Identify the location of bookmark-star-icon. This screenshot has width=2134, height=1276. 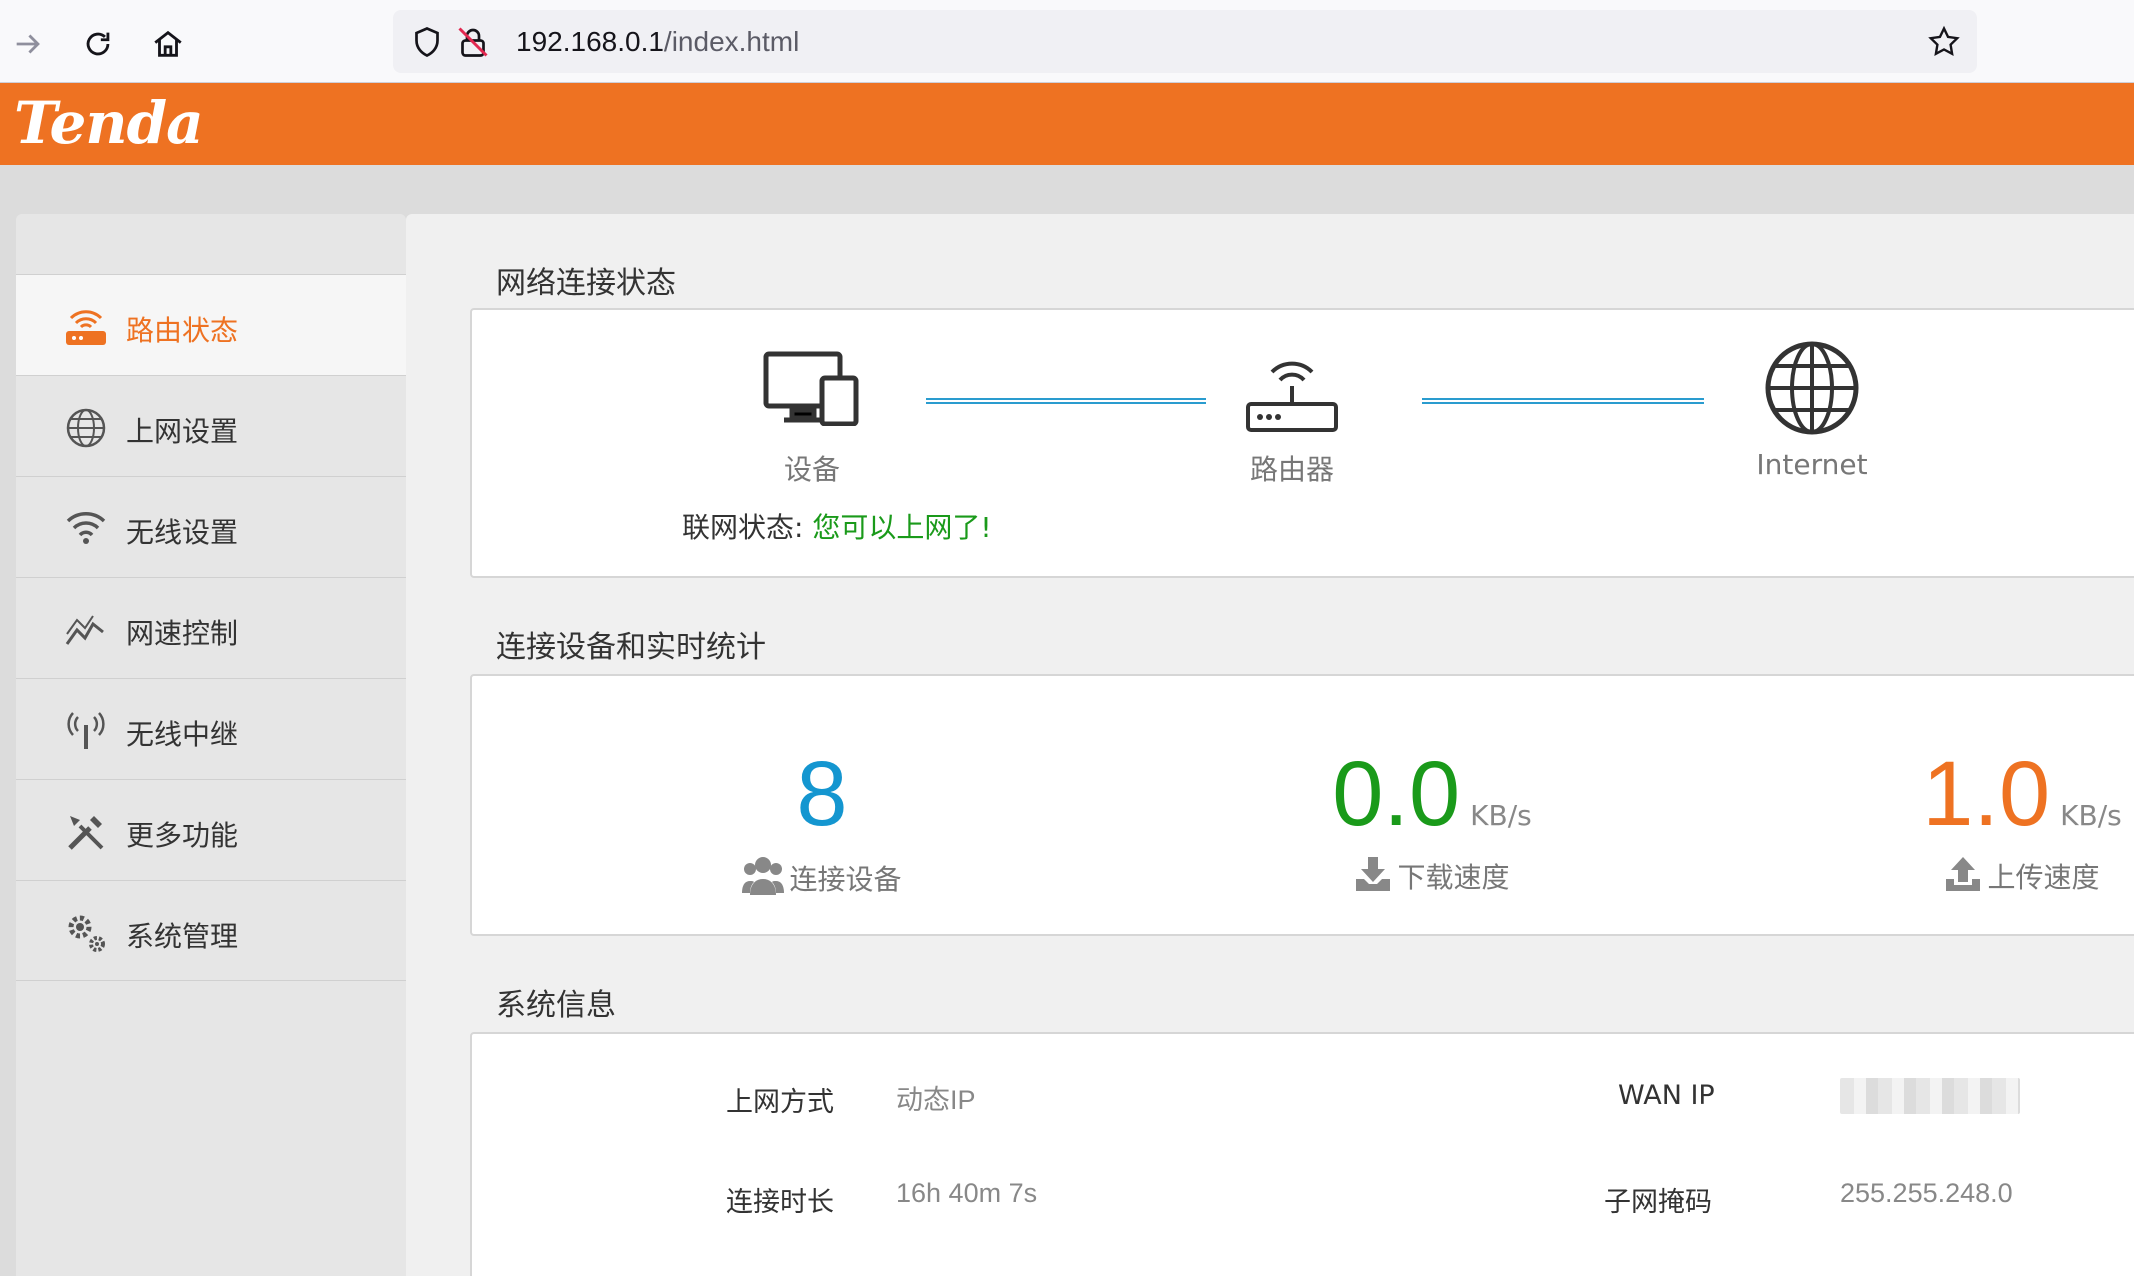
(1944, 42).